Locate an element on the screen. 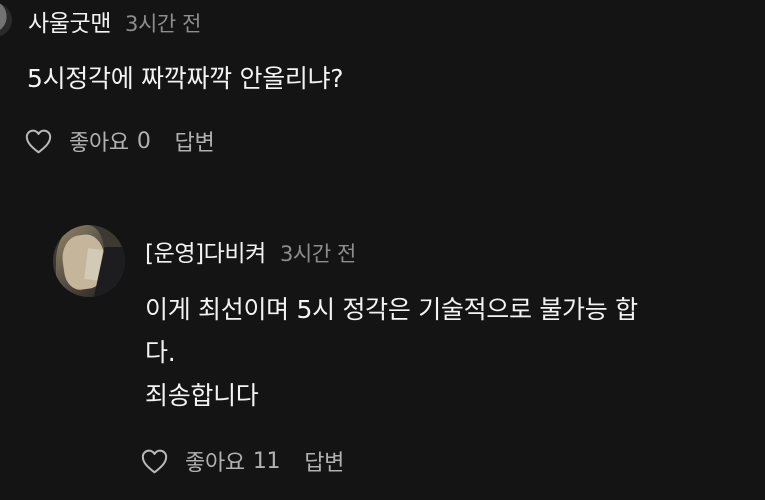  reply-meta: [운영]다비켜 3시간 전 is located at coordinates (250, 251).